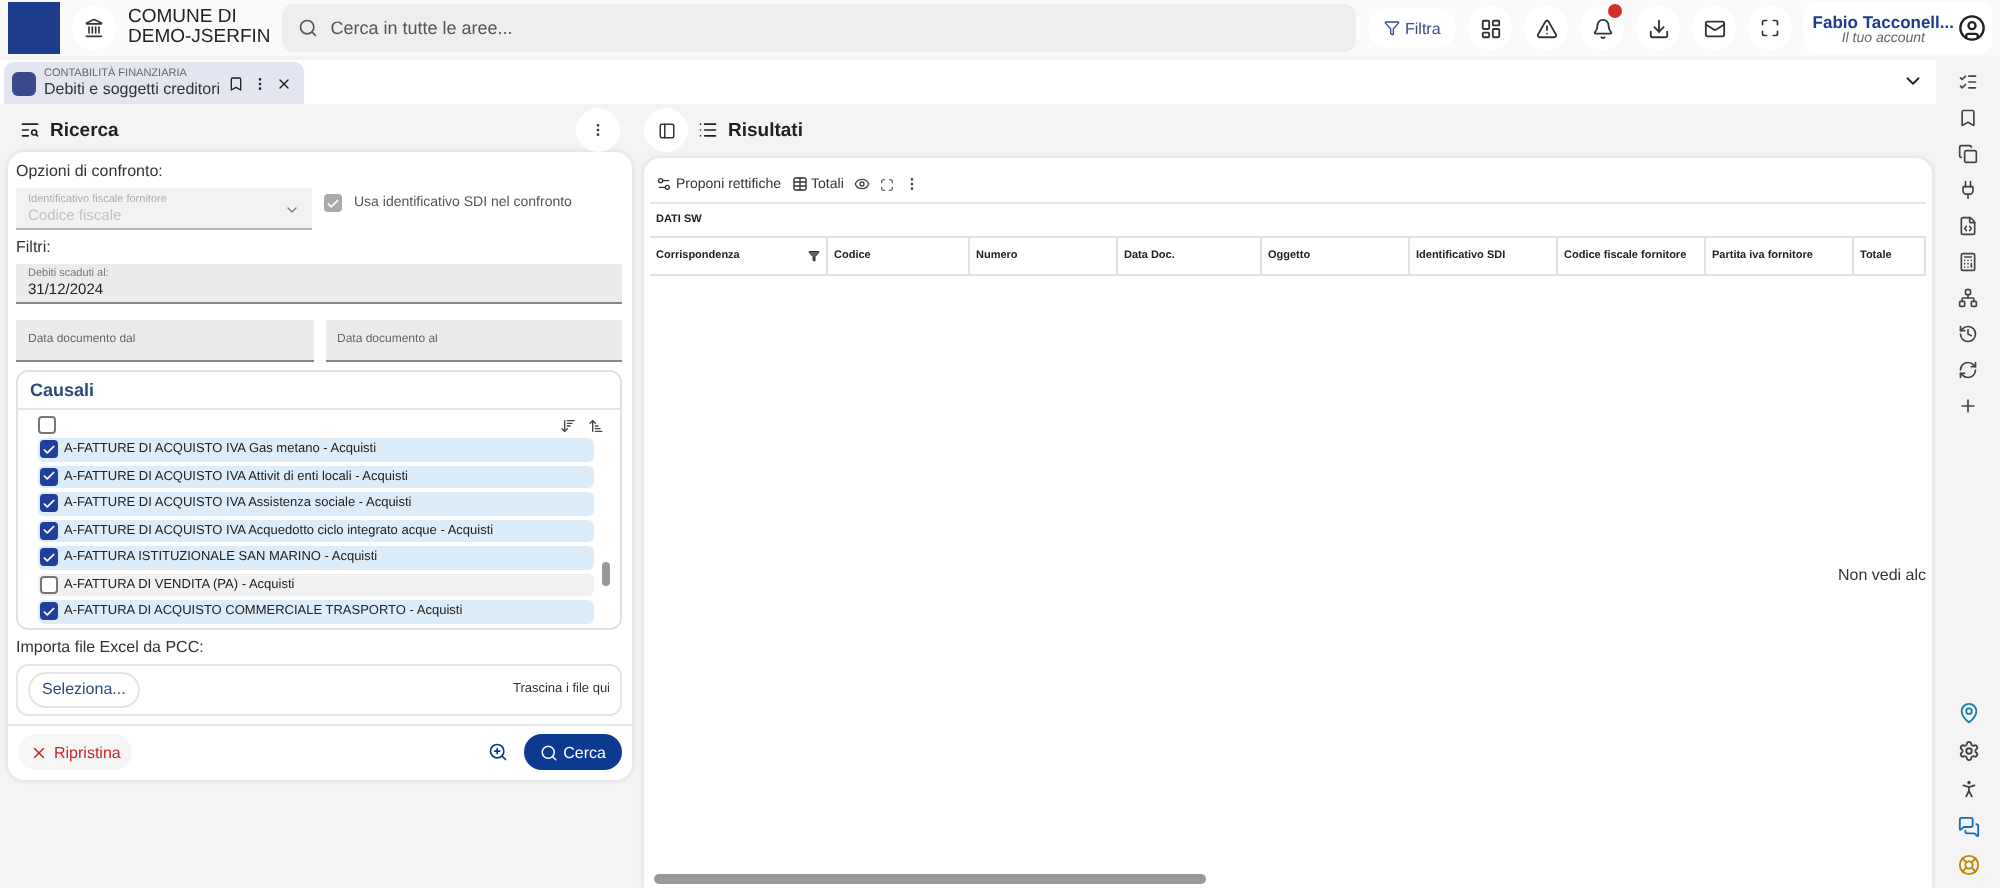 This screenshot has width=2000, height=888. Describe the element at coordinates (319, 391) in the screenshot. I see `causali-title: Causali` at that location.